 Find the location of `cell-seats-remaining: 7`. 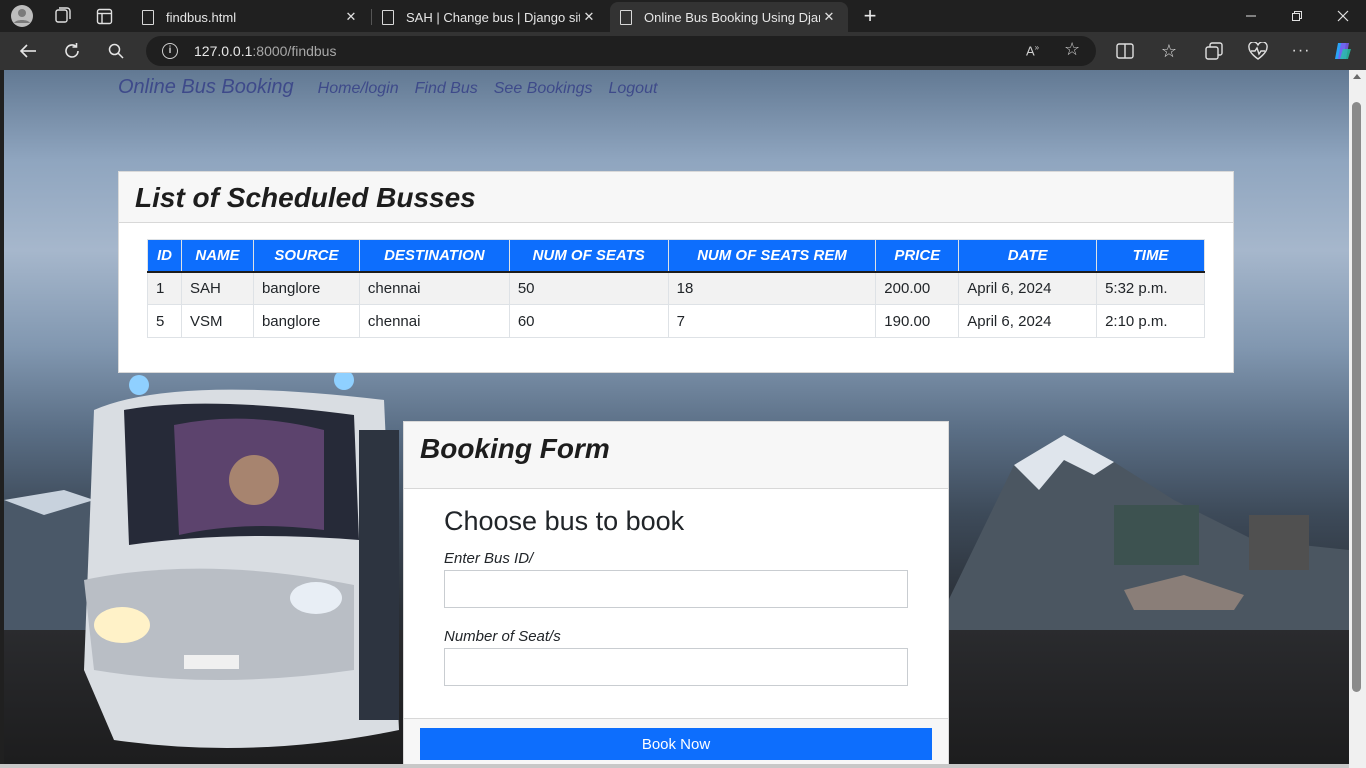

cell-seats-remaining: 7 is located at coordinates (772, 321).